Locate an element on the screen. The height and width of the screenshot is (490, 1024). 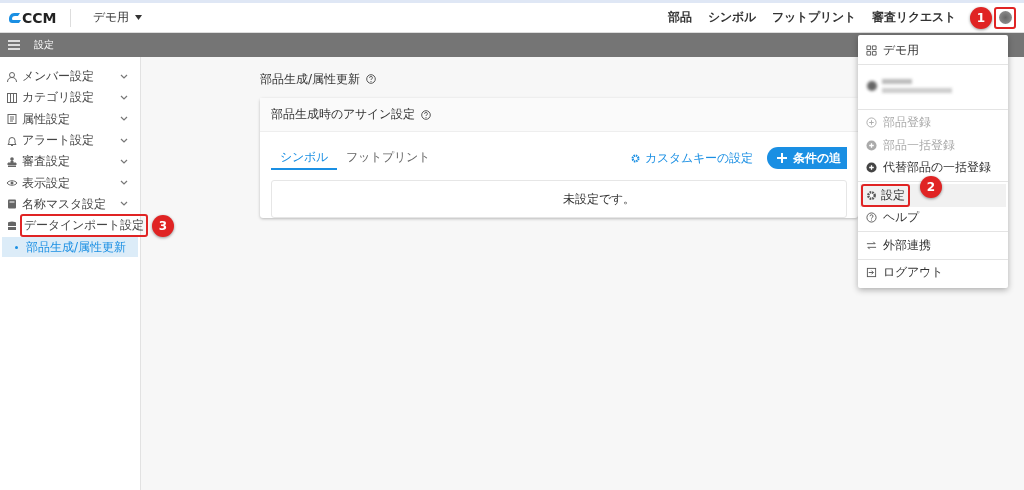
nav-link: 審査リクエスト is located at coordinates (914, 17).